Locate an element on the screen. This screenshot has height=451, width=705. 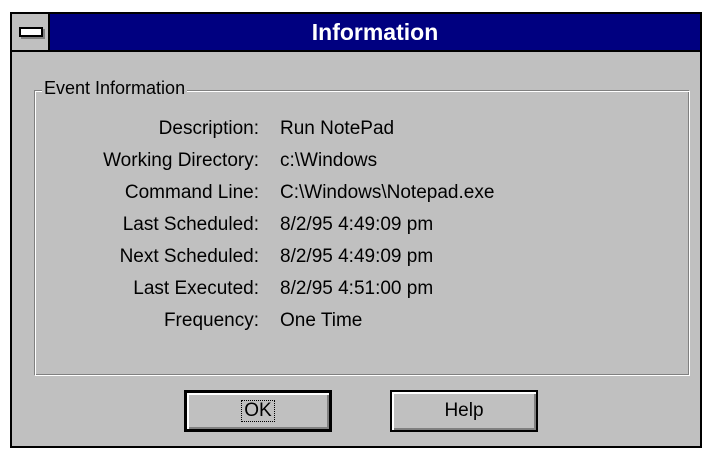
ok-button: OK is located at coordinates (258, 411).